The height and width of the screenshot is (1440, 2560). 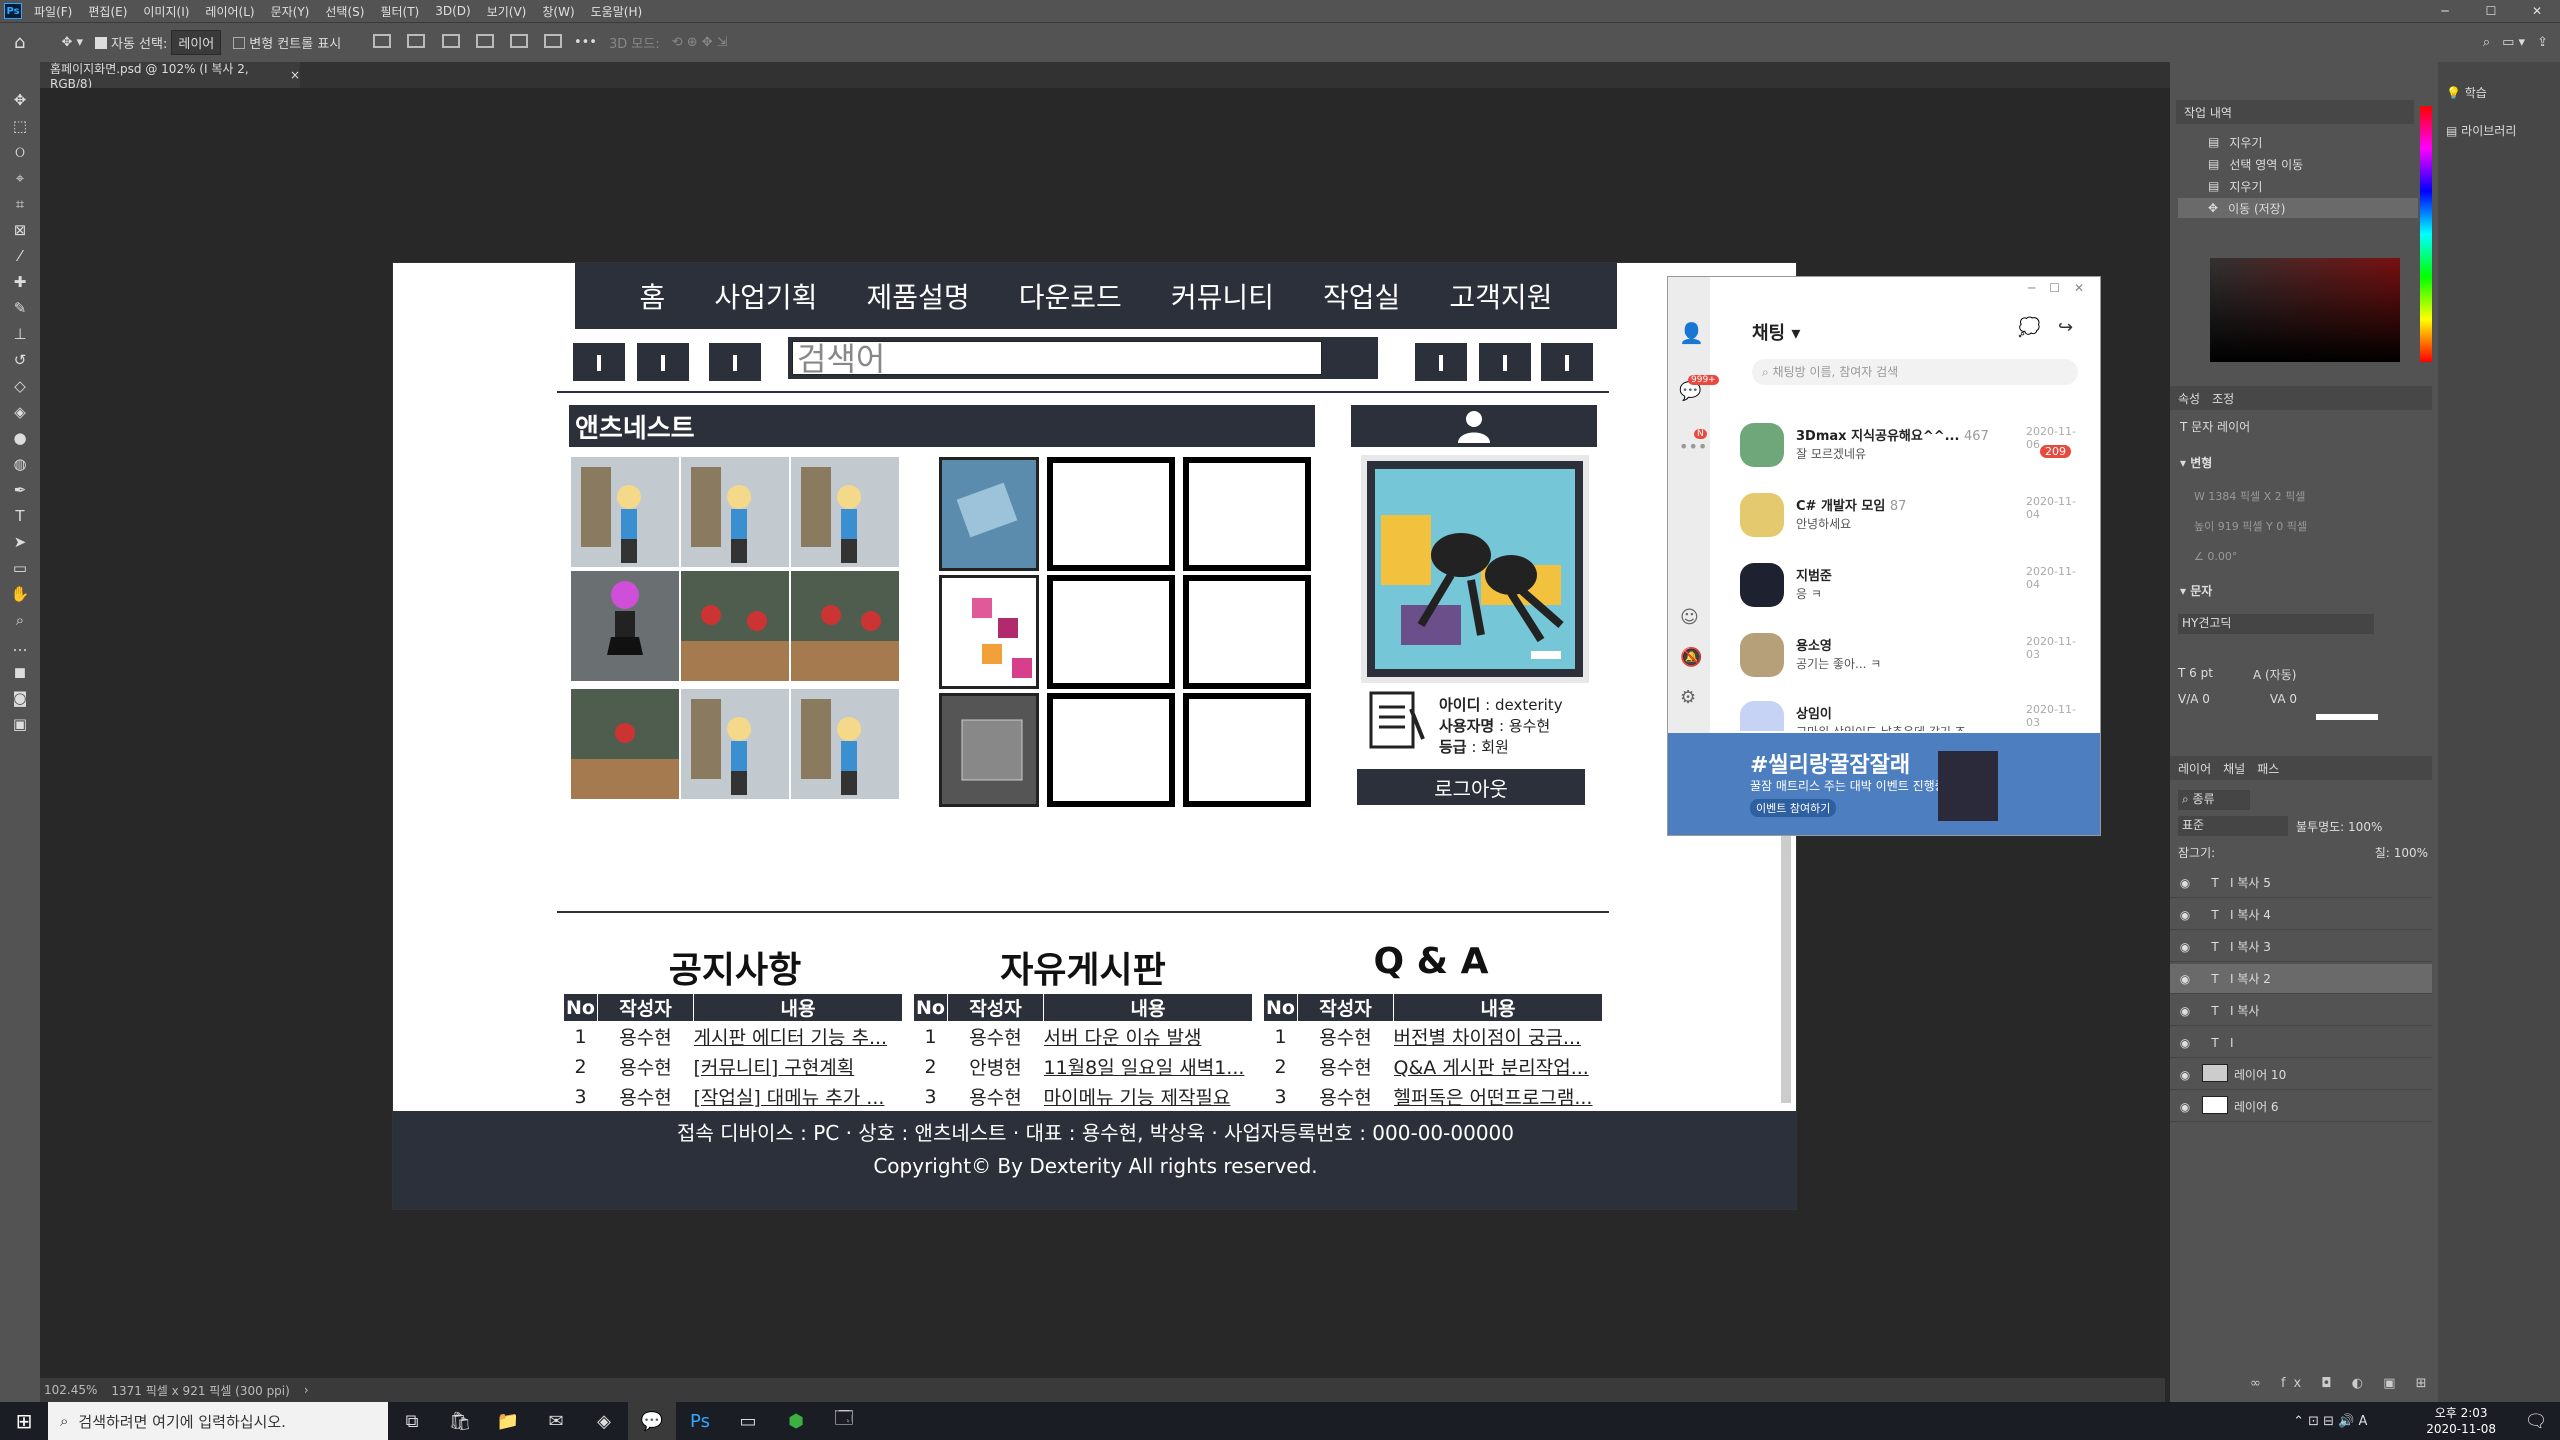 I want to click on pen-tool-icon: ✒, so click(x=20, y=490).